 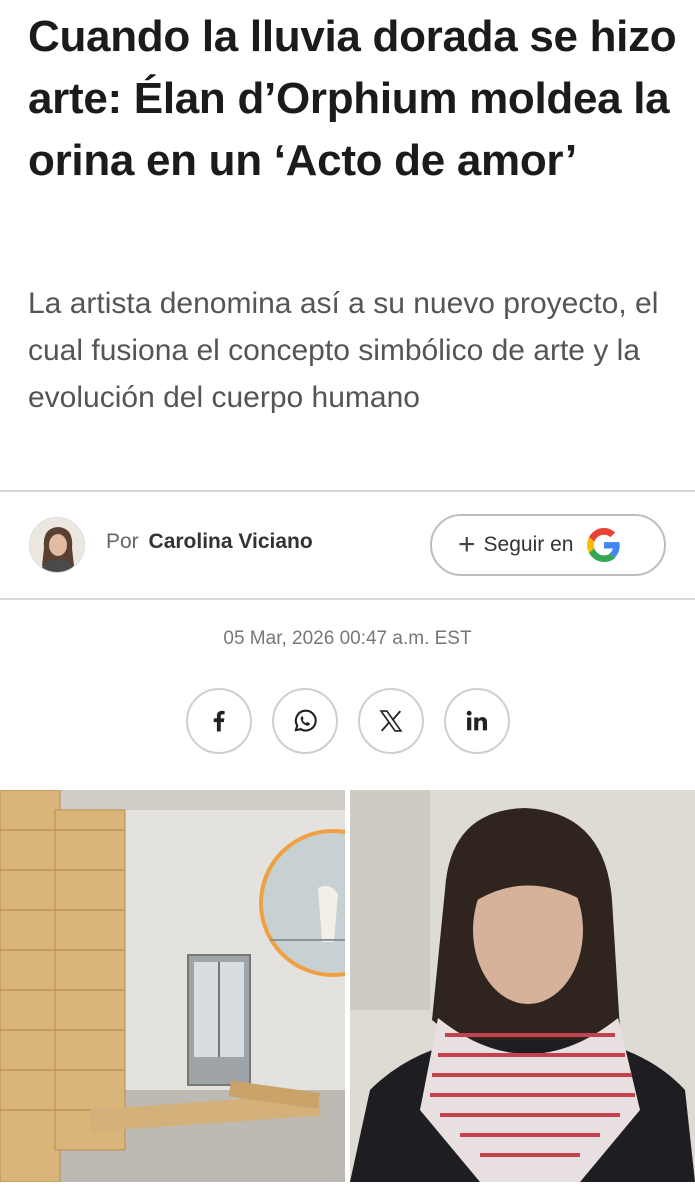 I want to click on byline-prefix: Por, so click(x=122, y=541).